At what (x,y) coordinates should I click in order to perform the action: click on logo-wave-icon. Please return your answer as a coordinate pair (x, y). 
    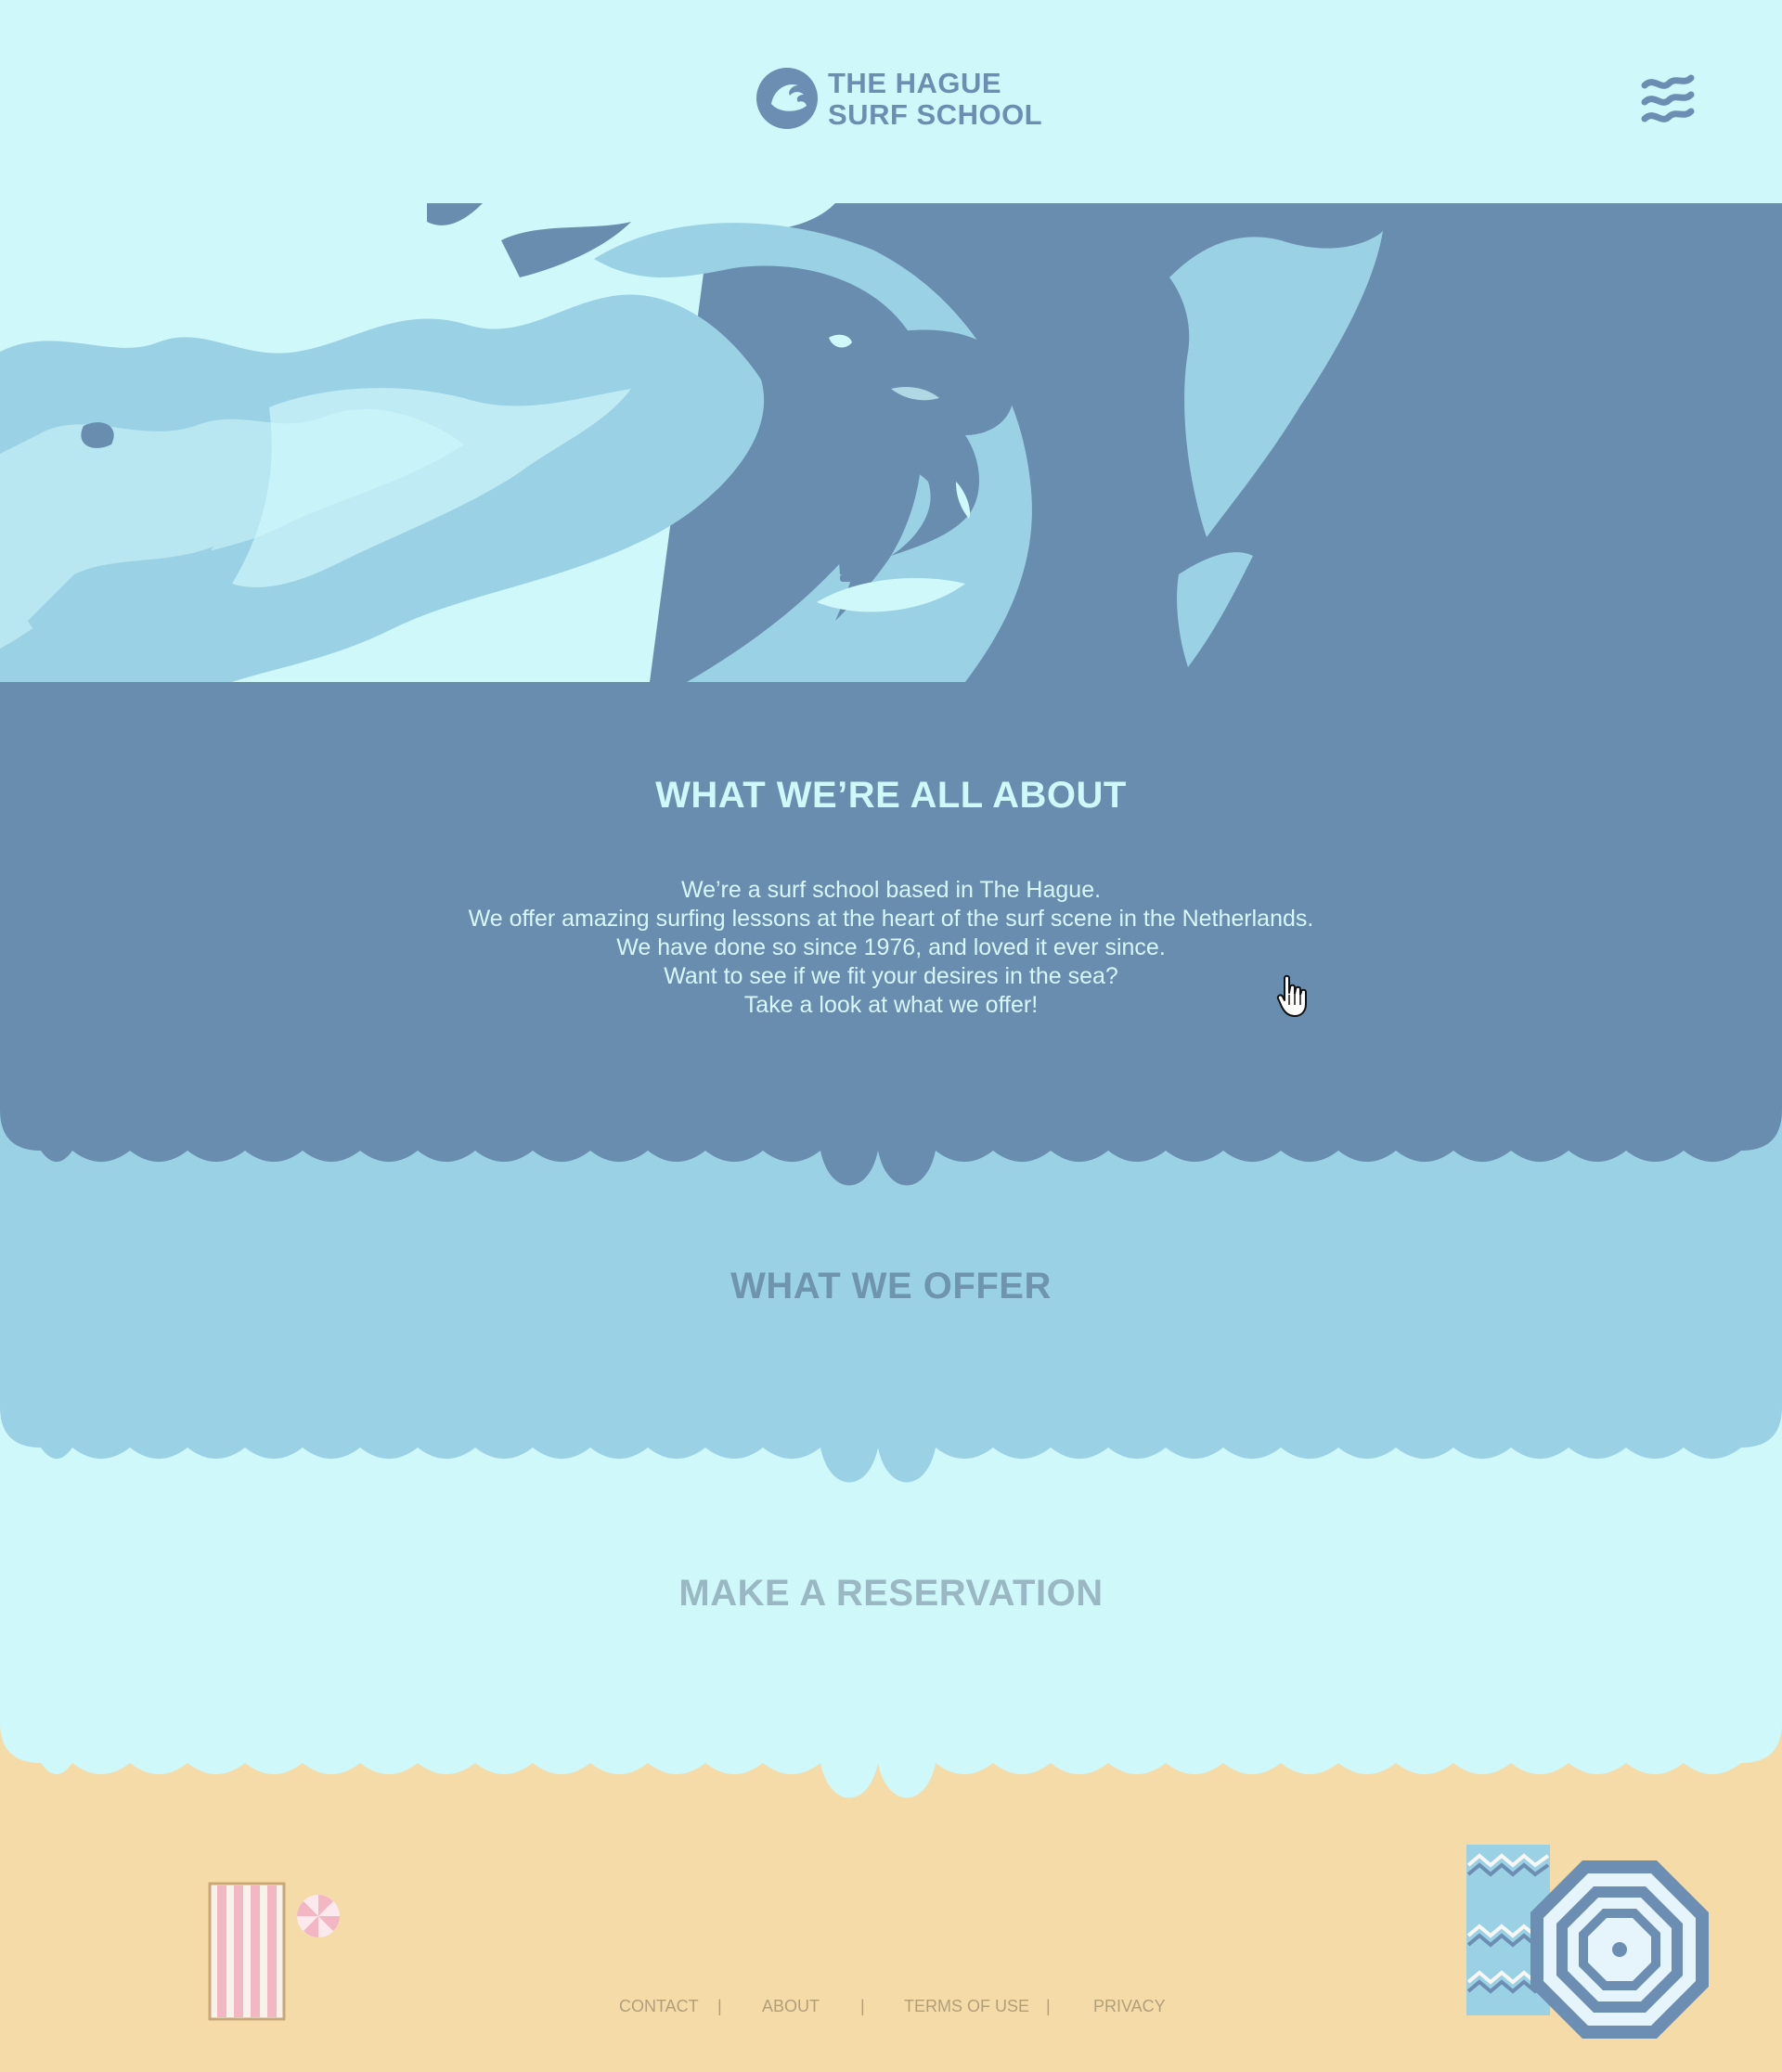
    Looking at the image, I should click on (787, 98).